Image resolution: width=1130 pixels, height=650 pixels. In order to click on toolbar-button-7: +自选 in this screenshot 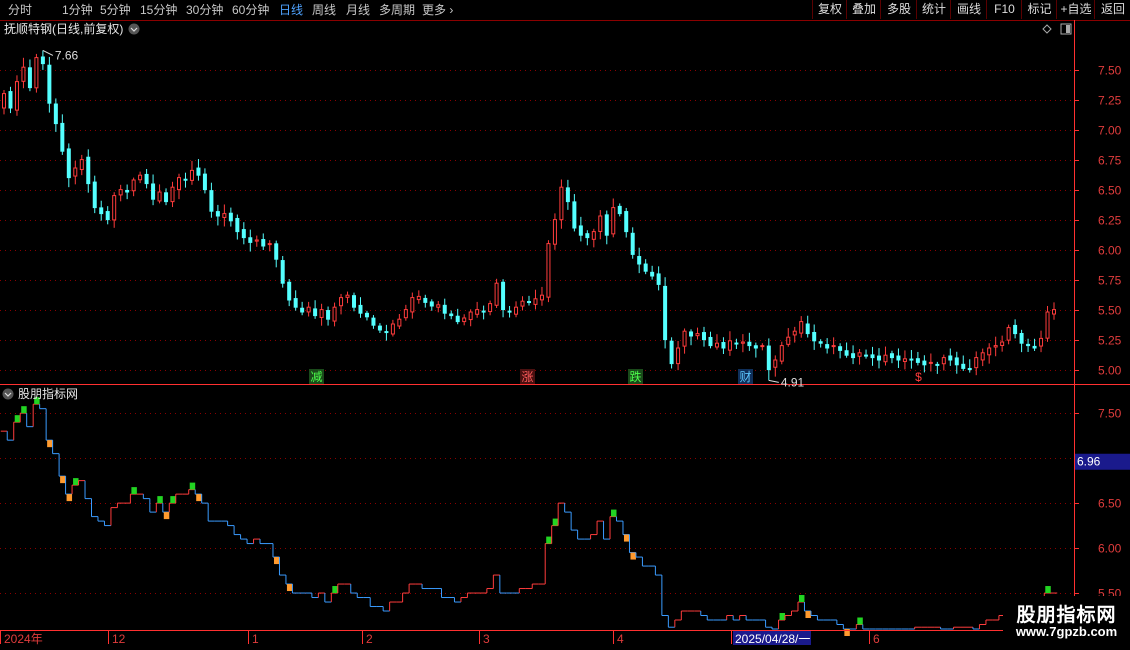, I will do `click(1075, 9)`.